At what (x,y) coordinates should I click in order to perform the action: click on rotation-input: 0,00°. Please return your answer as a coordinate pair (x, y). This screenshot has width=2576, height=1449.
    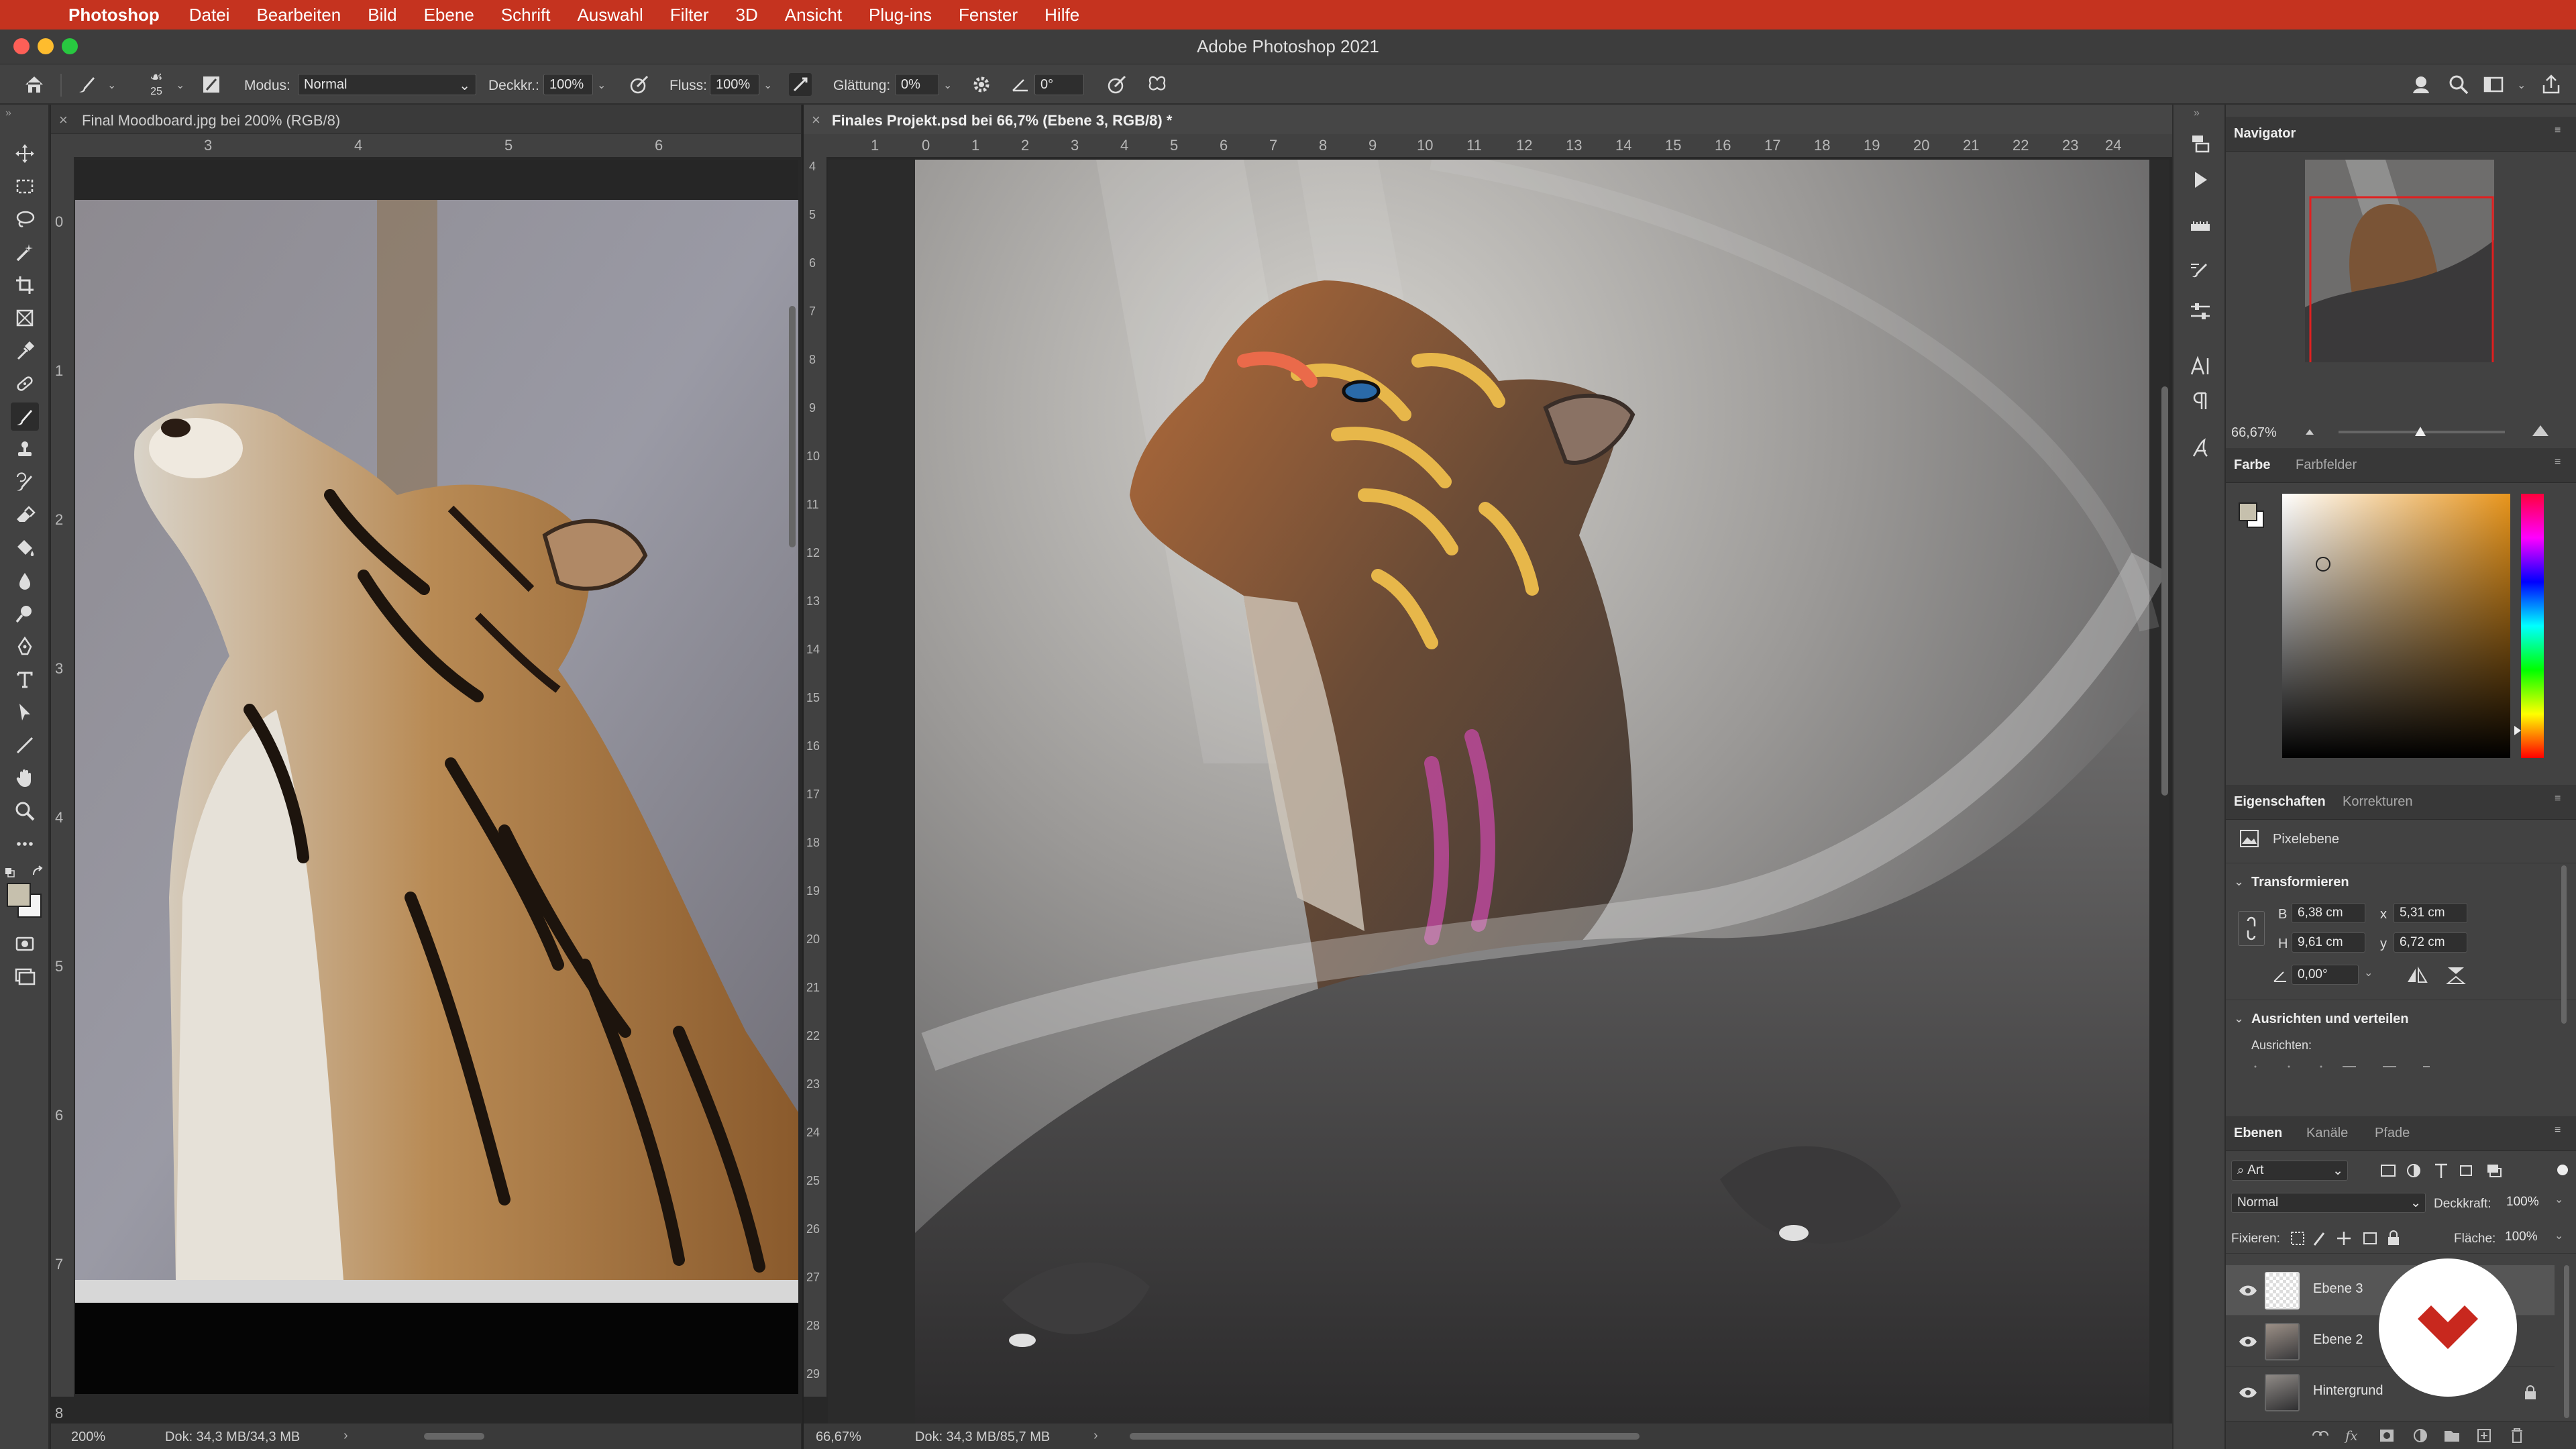
    Looking at the image, I should click on (2325, 975).